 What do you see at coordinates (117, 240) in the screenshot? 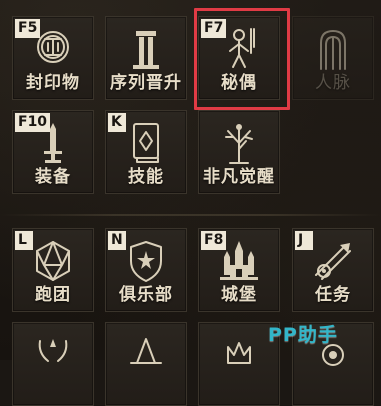
I see `hotkey-badge: N` at bounding box center [117, 240].